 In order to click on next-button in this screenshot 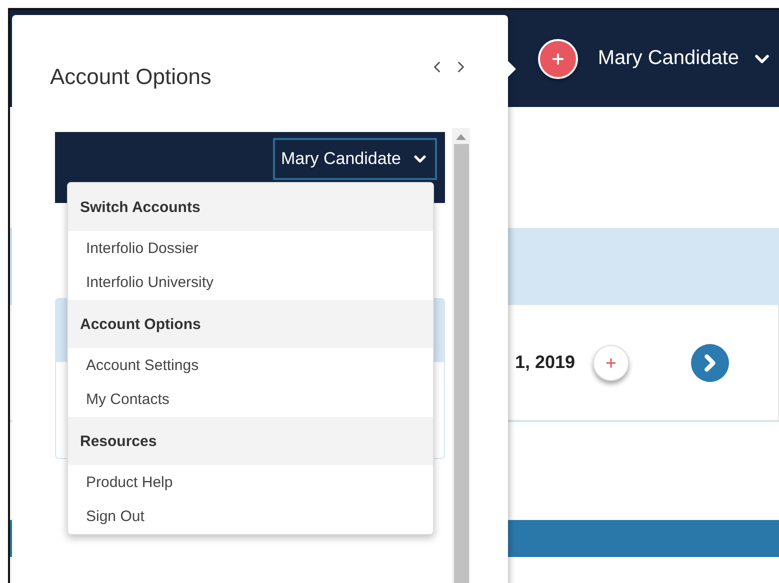, I will do `click(710, 363)`.